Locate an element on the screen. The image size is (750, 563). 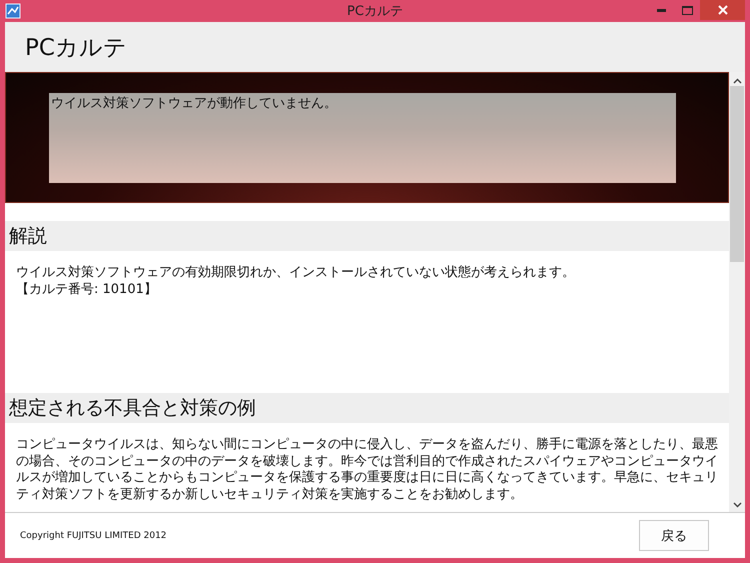
scrollbar is located at coordinates (737, 292).